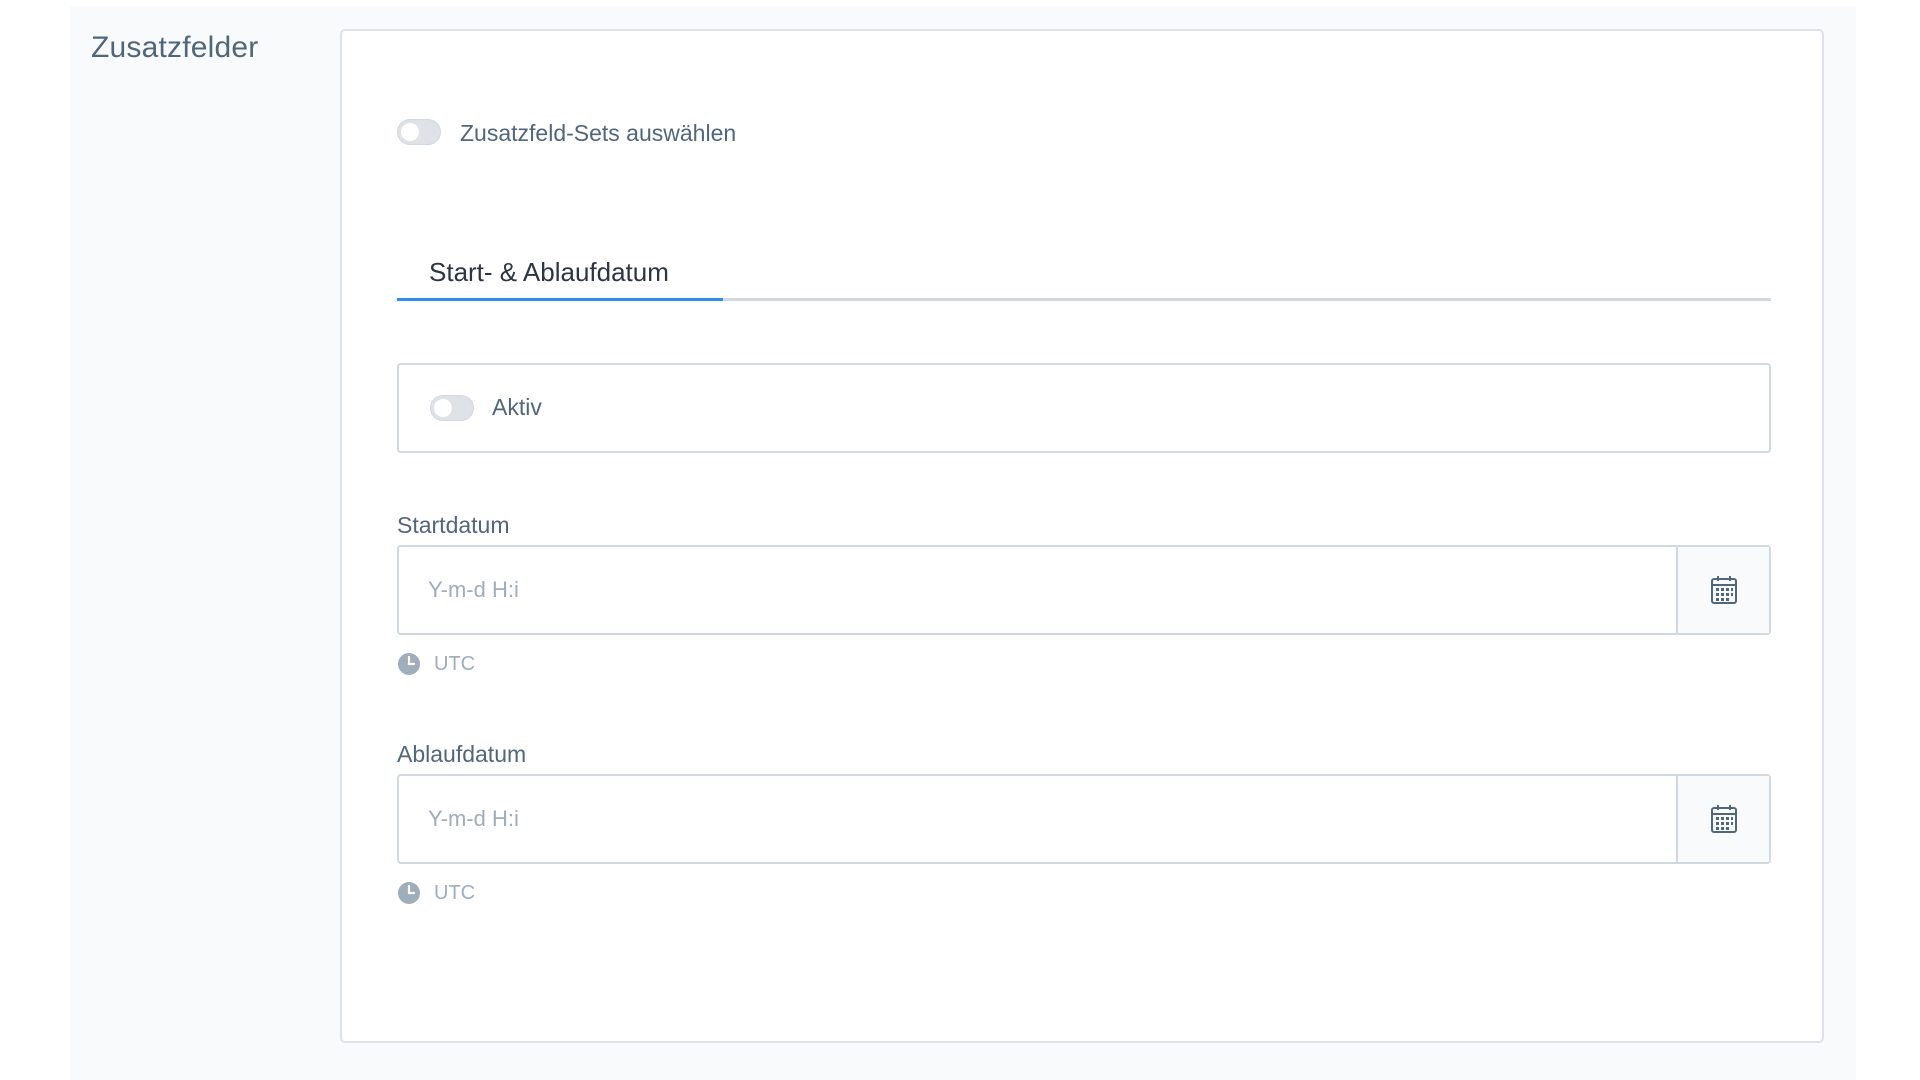 This screenshot has height=1080, width=1920. I want to click on end-date-timezone: UTC, so click(455, 893).